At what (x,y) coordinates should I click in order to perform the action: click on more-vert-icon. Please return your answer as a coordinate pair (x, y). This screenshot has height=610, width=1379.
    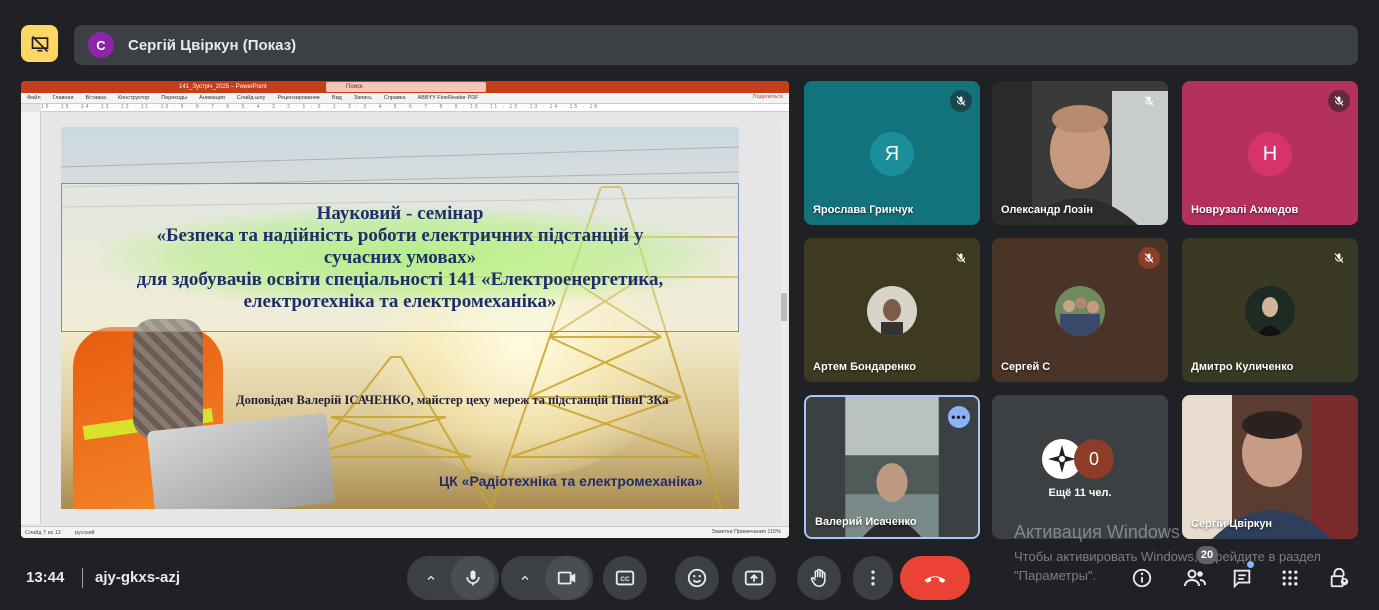
    Looking at the image, I should click on (873, 578).